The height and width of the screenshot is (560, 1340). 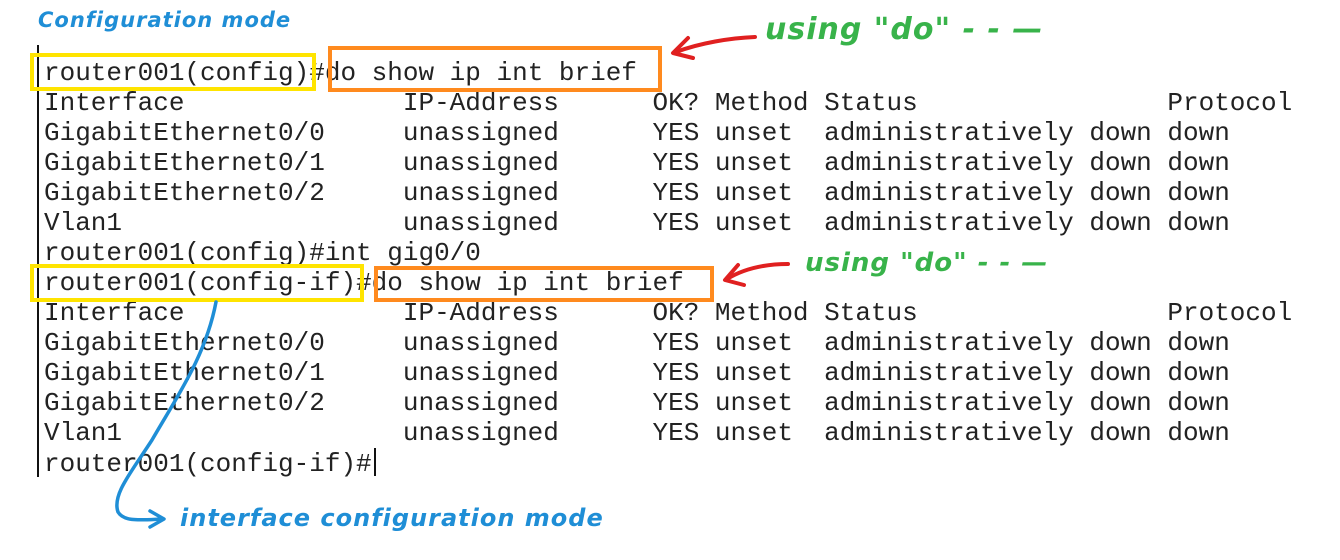 What do you see at coordinates (757, 271) in the screenshot?
I see `red-arrow-bottom-icon` at bounding box center [757, 271].